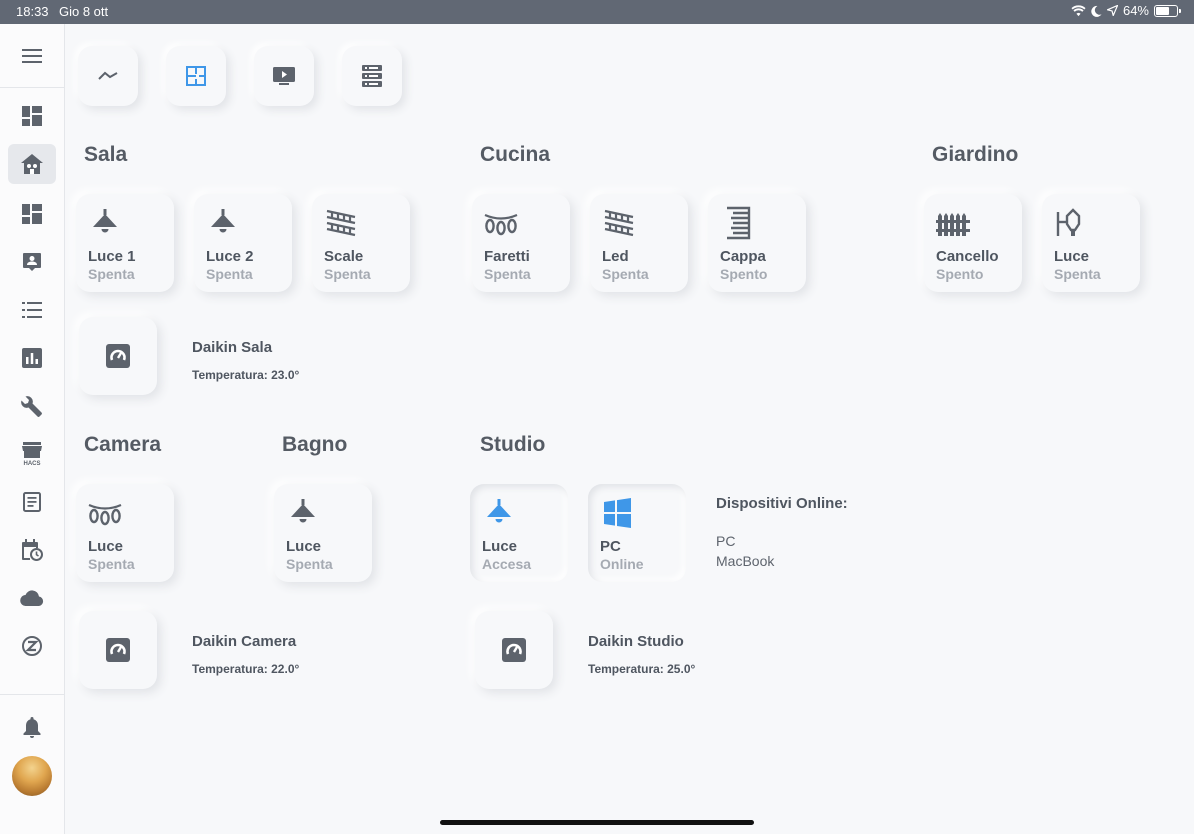 The image size is (1194, 834). What do you see at coordinates (246, 669) in the screenshot?
I see `climate-temp-camera: Temperatura: 22.0°` at bounding box center [246, 669].